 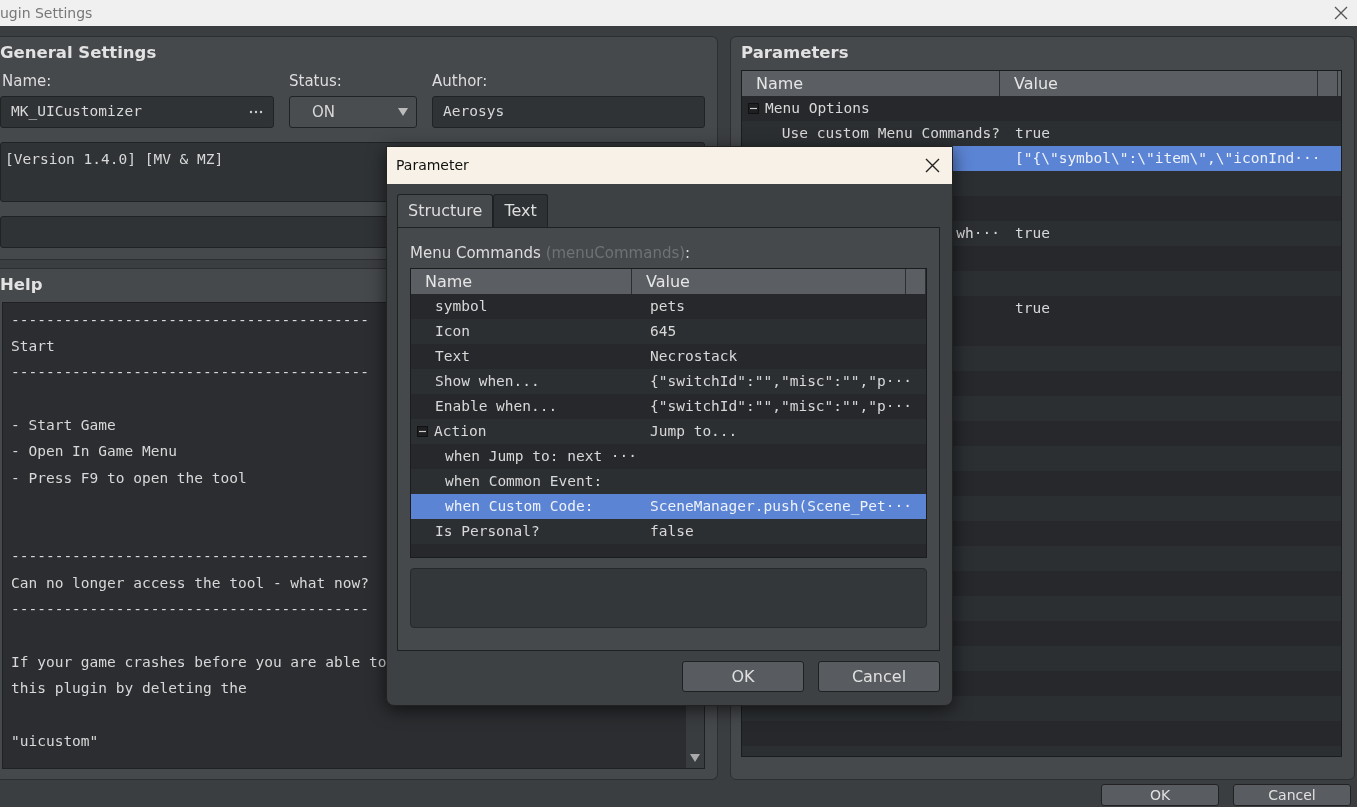 I want to click on help-line: "uicustom", so click(x=54, y=741).